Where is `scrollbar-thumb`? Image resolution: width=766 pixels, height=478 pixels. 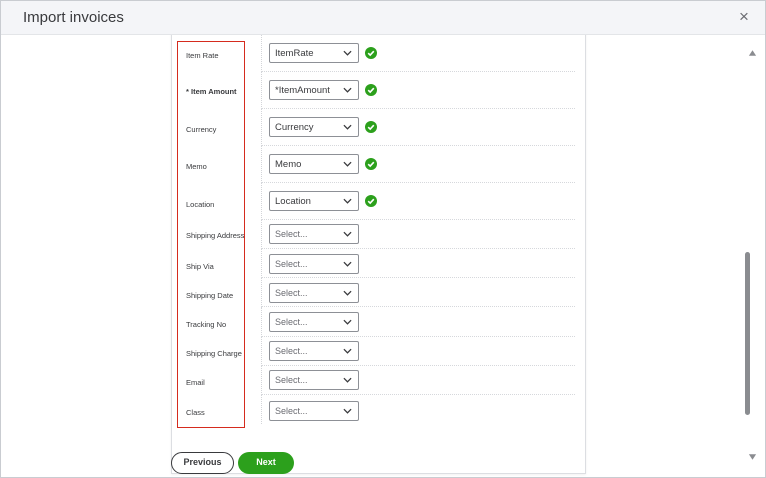 scrollbar-thumb is located at coordinates (747, 333).